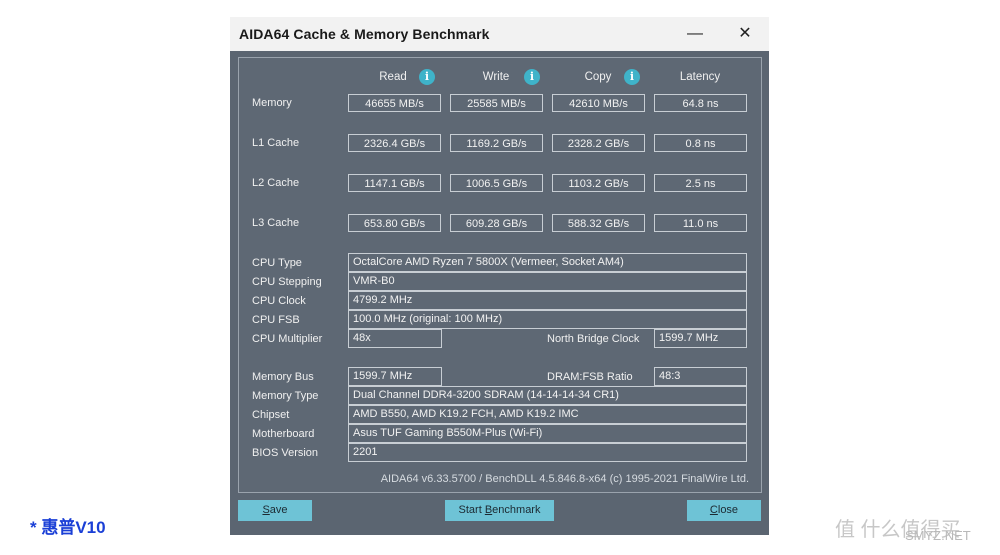  I want to click on l3-copy: 588.32 GB/s, so click(598, 223).